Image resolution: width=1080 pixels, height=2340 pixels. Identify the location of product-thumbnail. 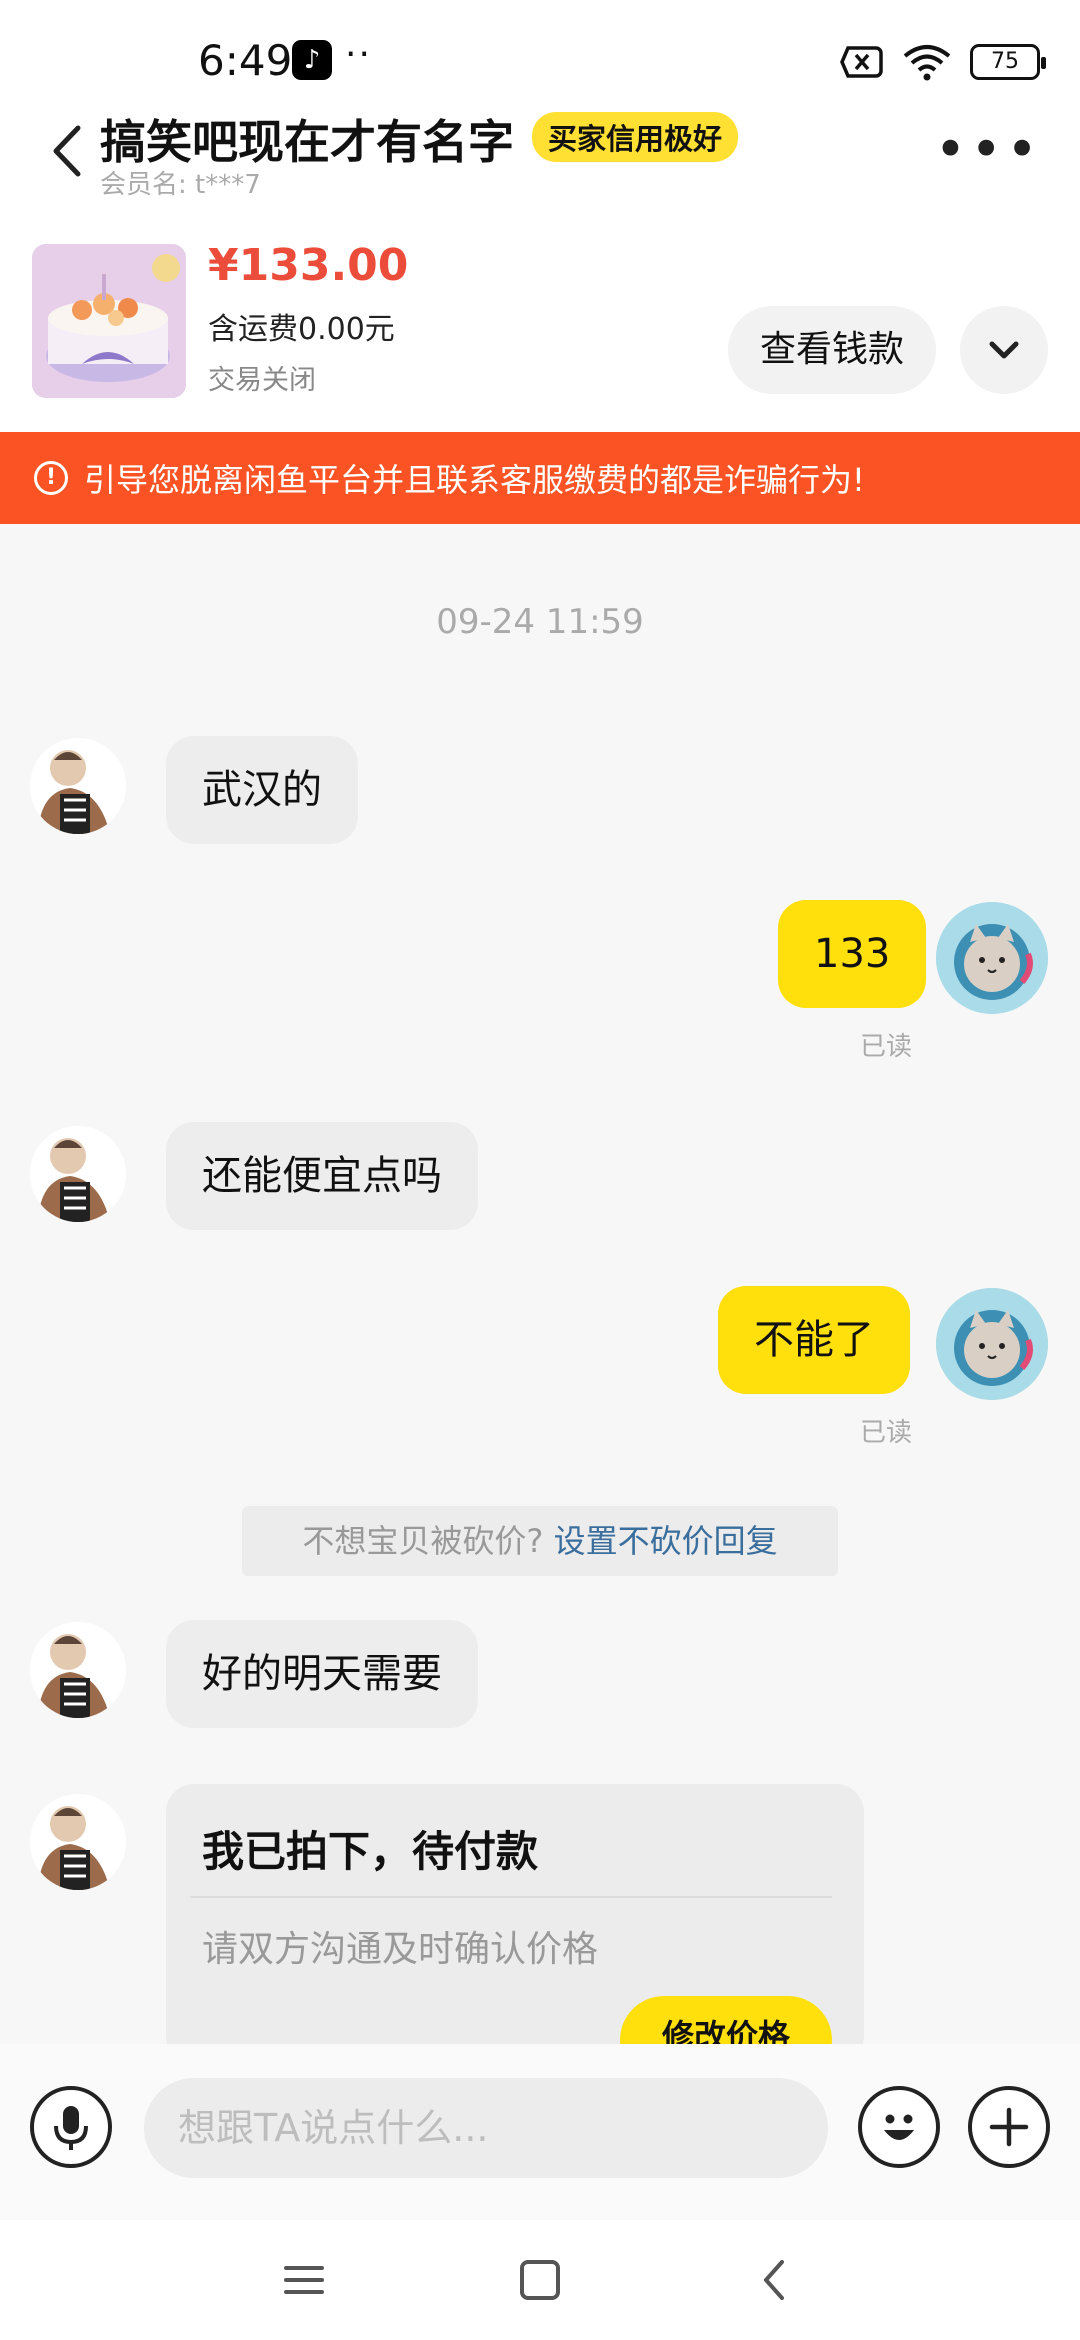
(109, 321).